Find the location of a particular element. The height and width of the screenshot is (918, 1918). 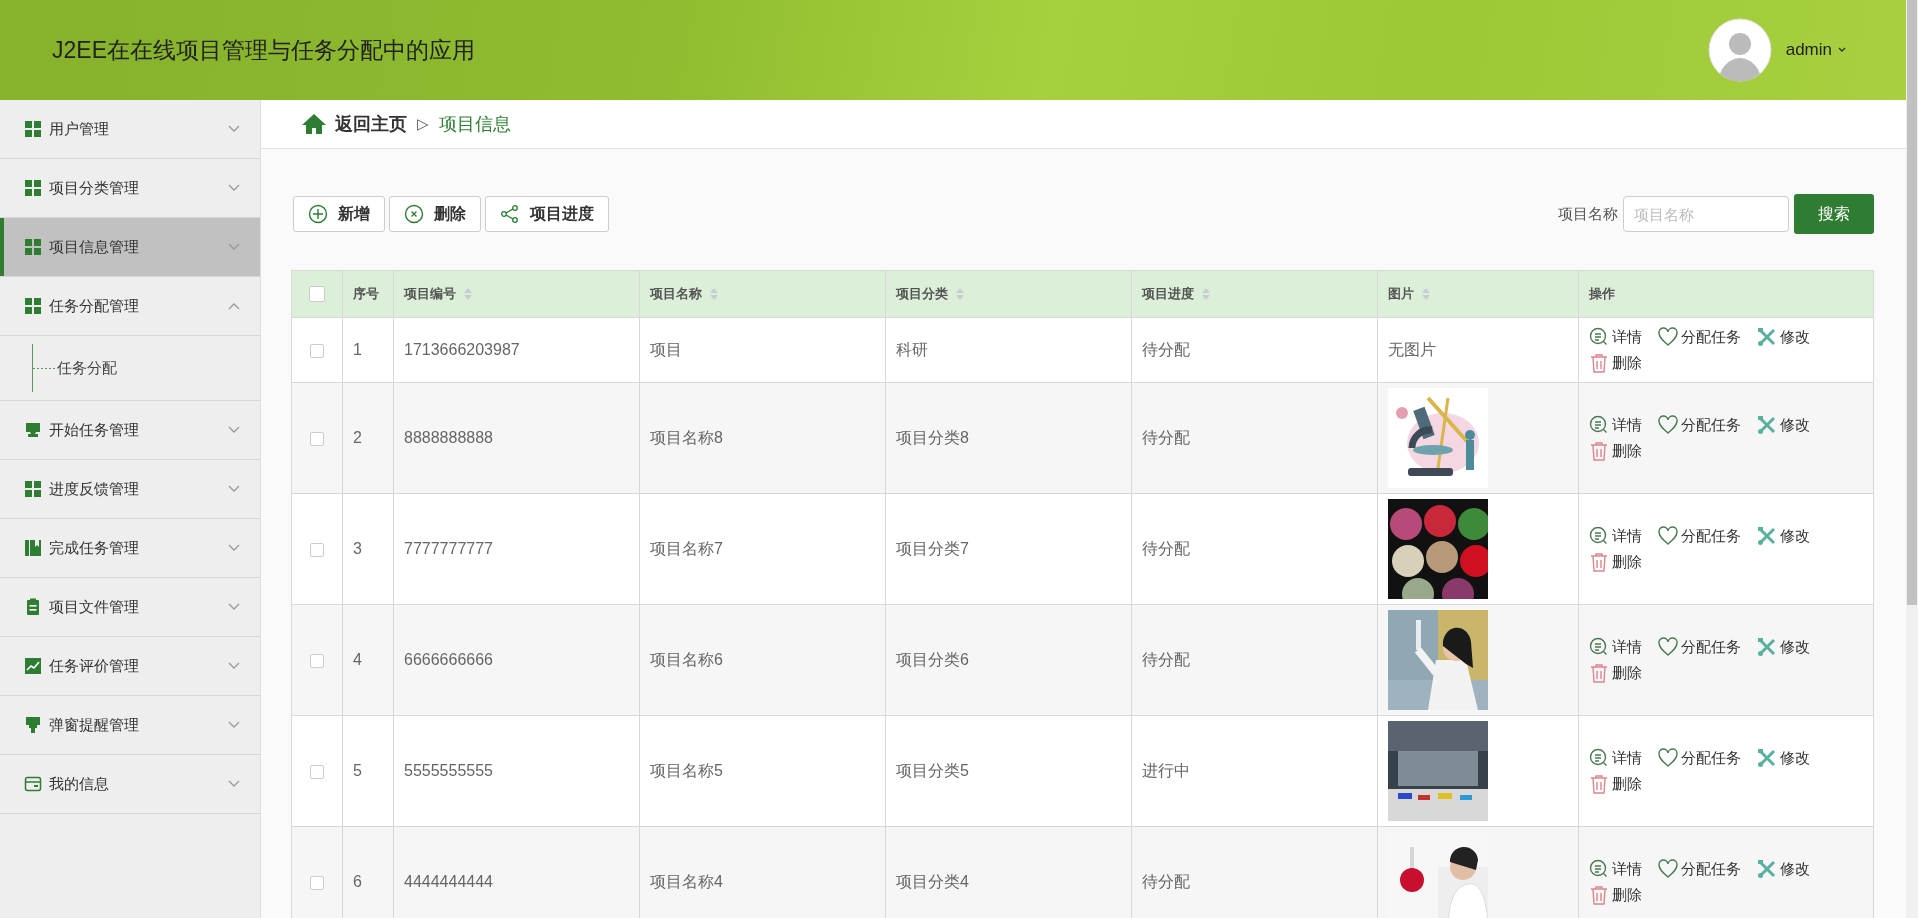

sidebar-item: 用户管理 is located at coordinates (130, 129).